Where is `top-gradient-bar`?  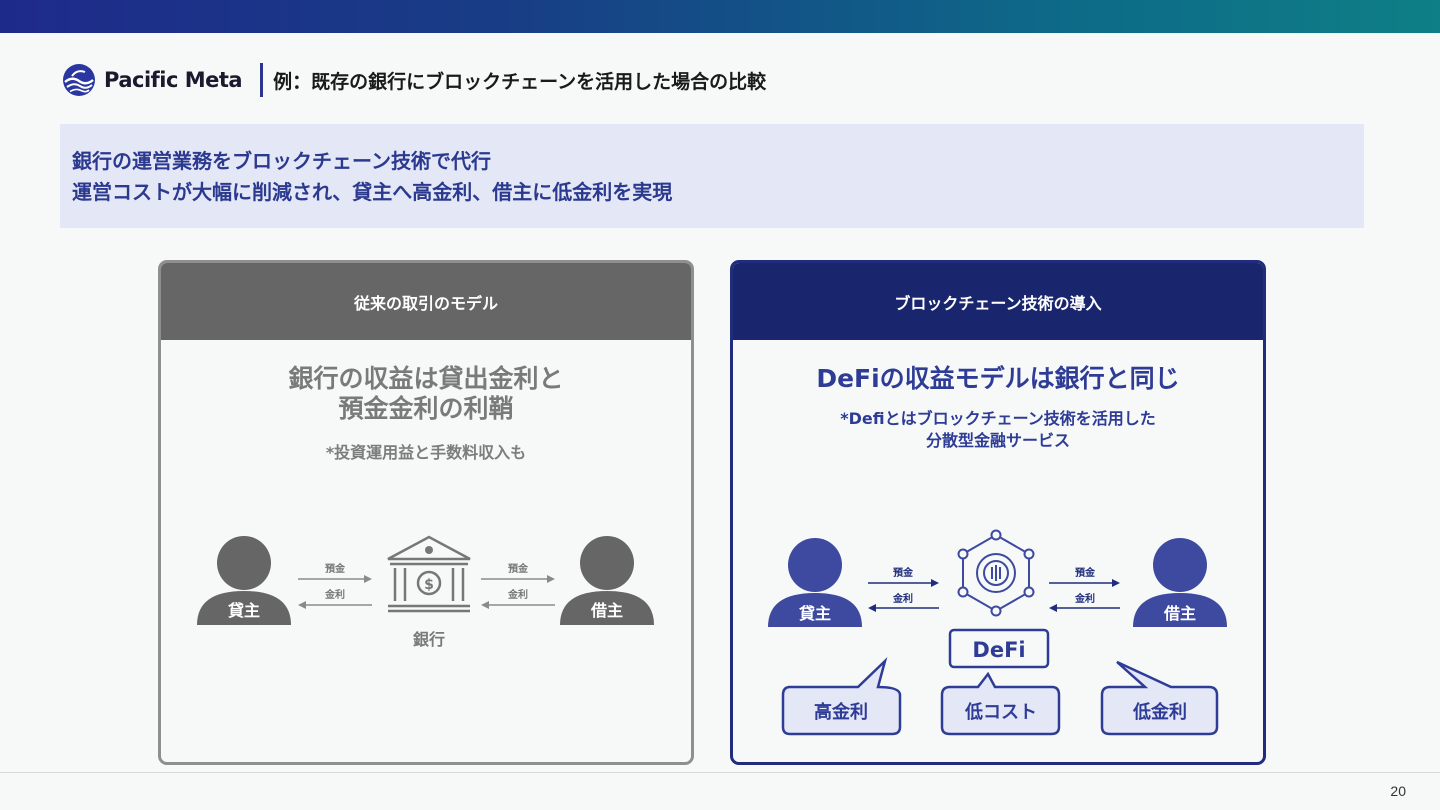
top-gradient-bar is located at coordinates (720, 16).